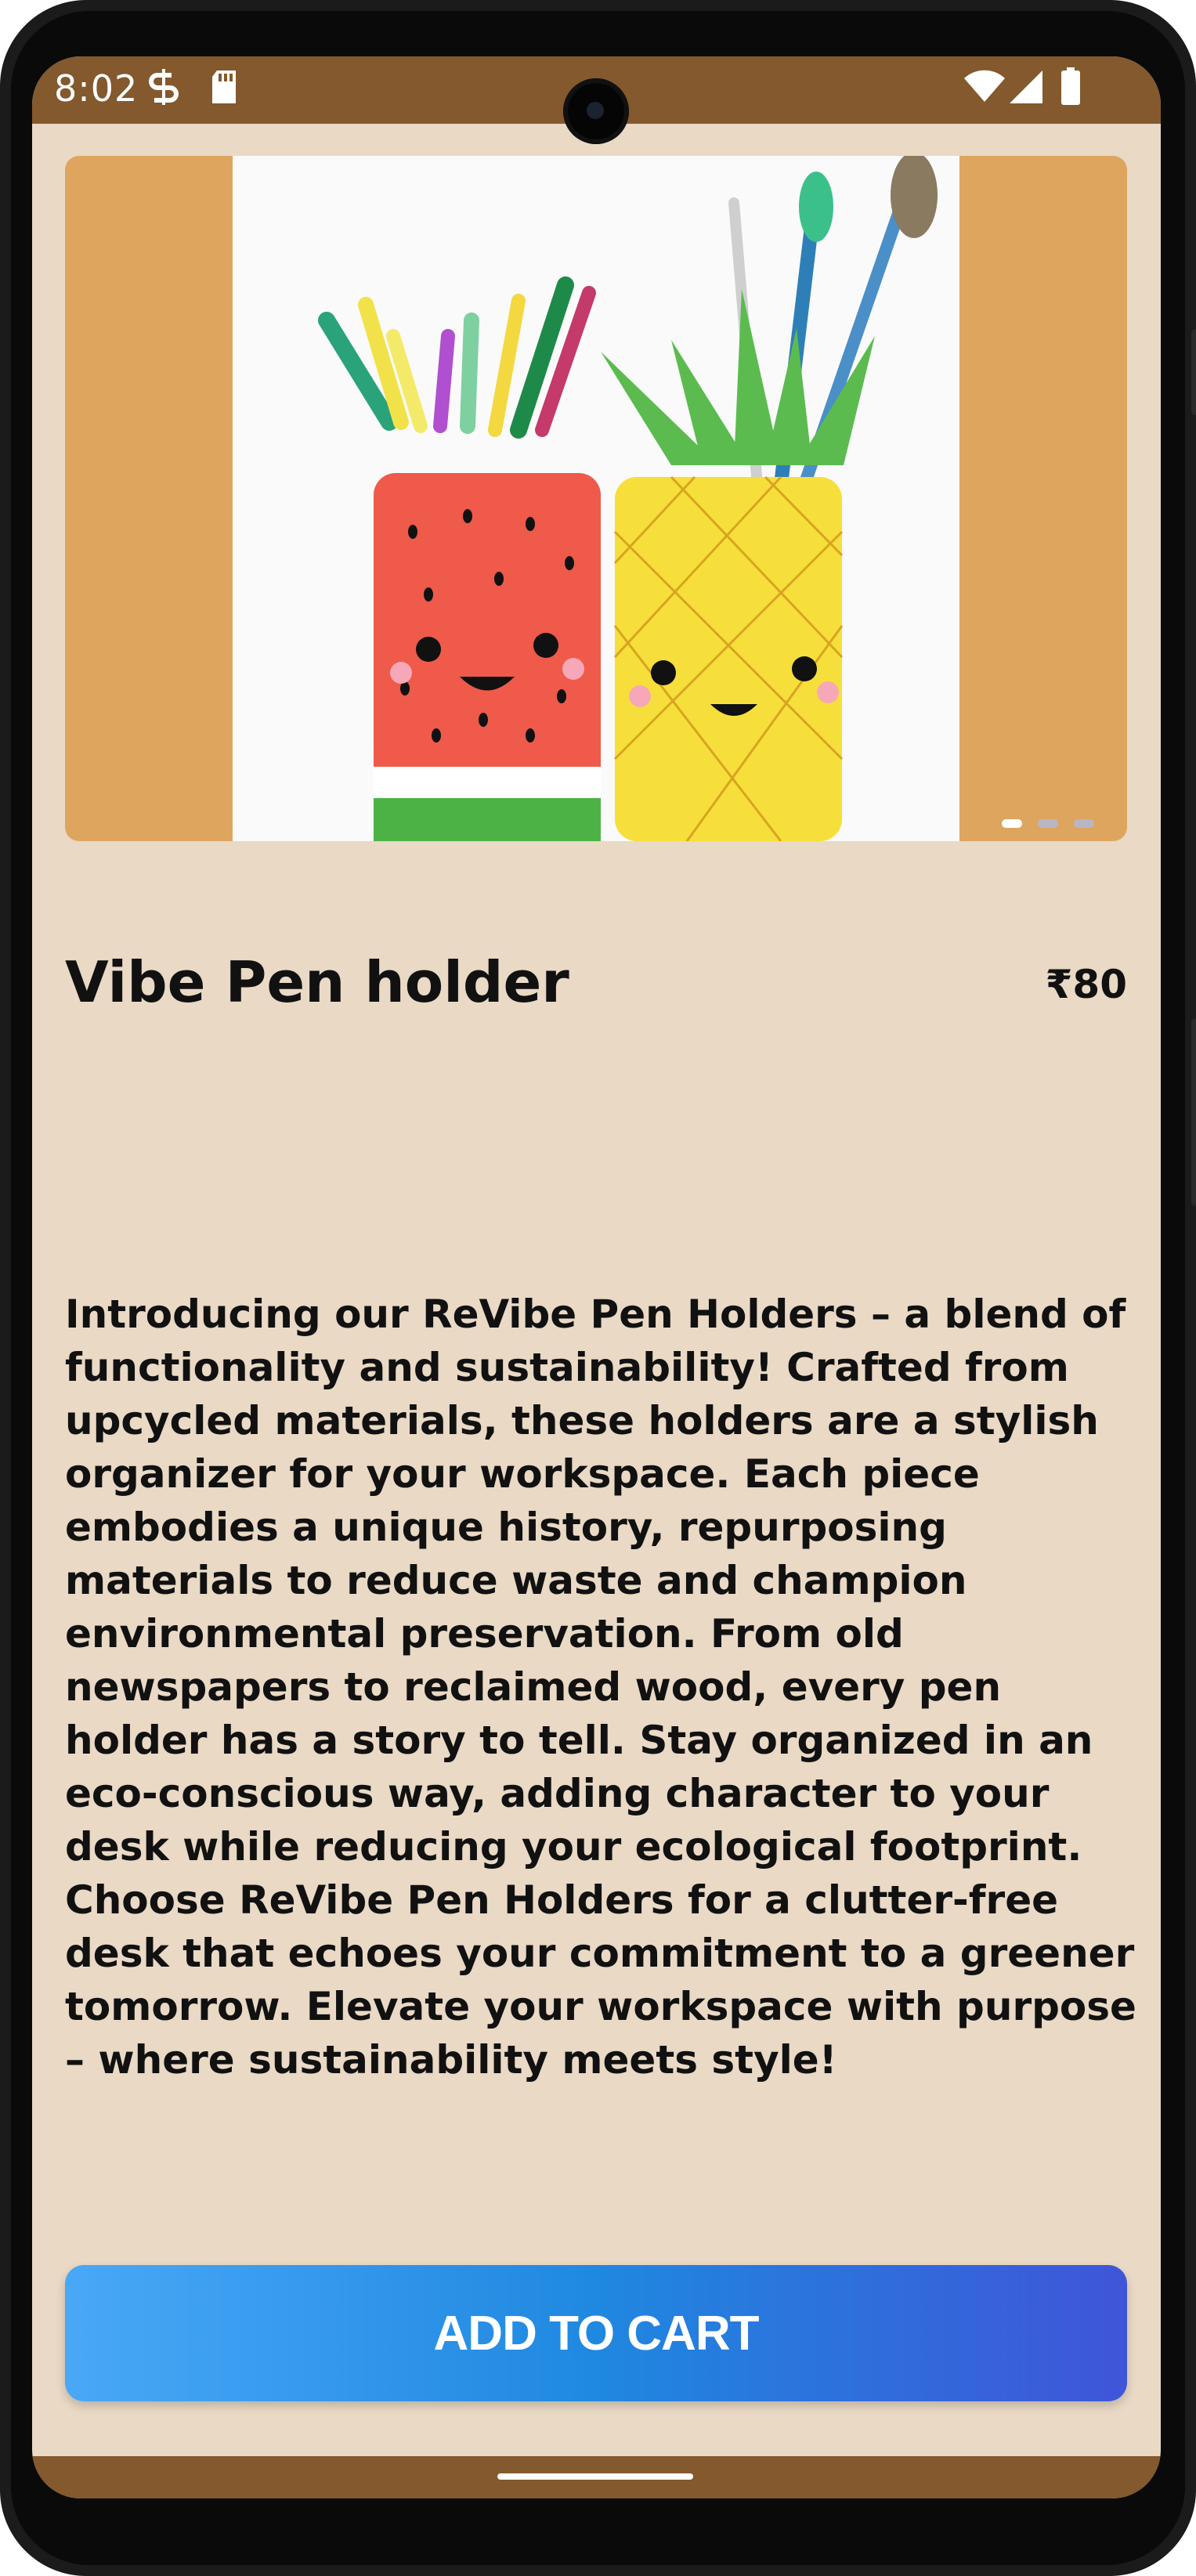  Describe the element at coordinates (984, 87) in the screenshot. I see `wifi-icon` at that location.